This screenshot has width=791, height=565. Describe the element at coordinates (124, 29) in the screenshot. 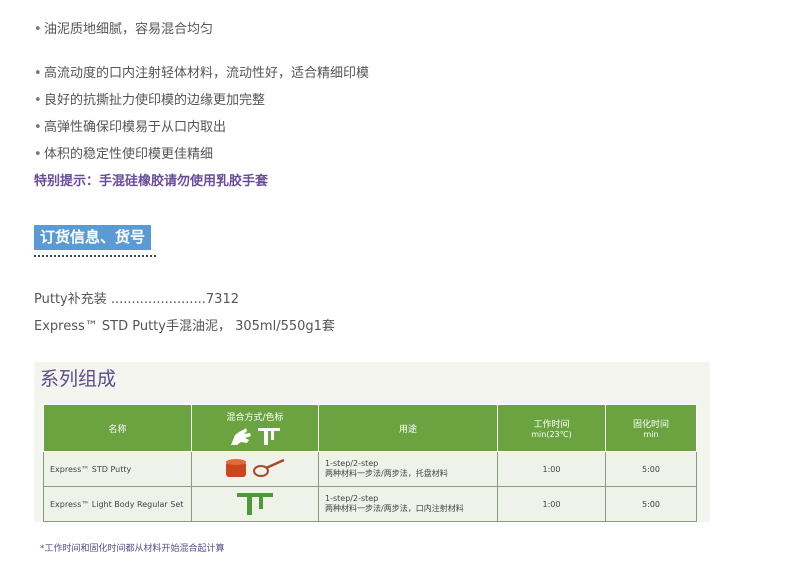

I see `feature-item: • 油泥质地细腻，容易混合均匀` at that location.